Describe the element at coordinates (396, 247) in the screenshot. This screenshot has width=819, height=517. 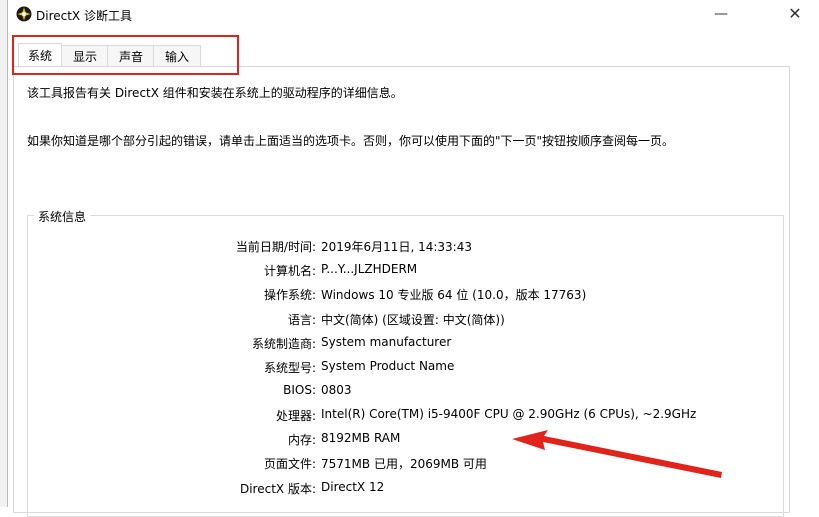
I see `info-value: 2019年6月11日, 14:33:43` at that location.